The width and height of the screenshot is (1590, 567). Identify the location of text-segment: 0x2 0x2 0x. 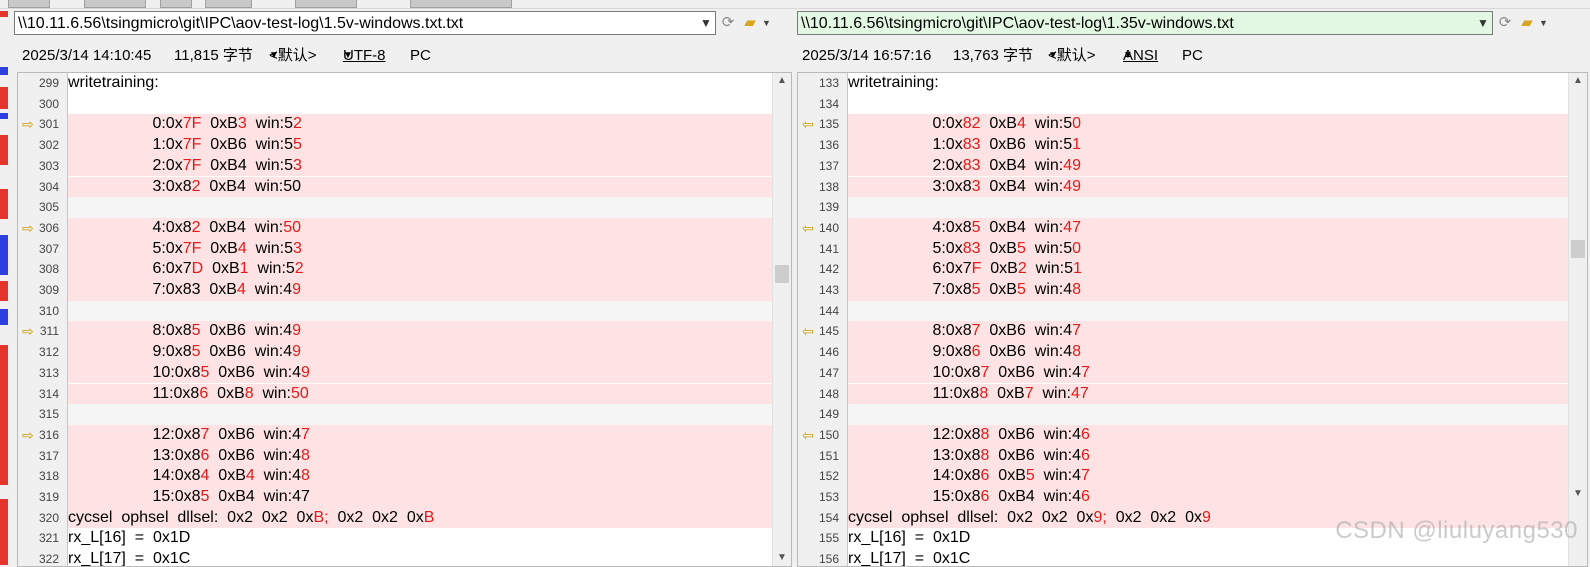
(1154, 517).